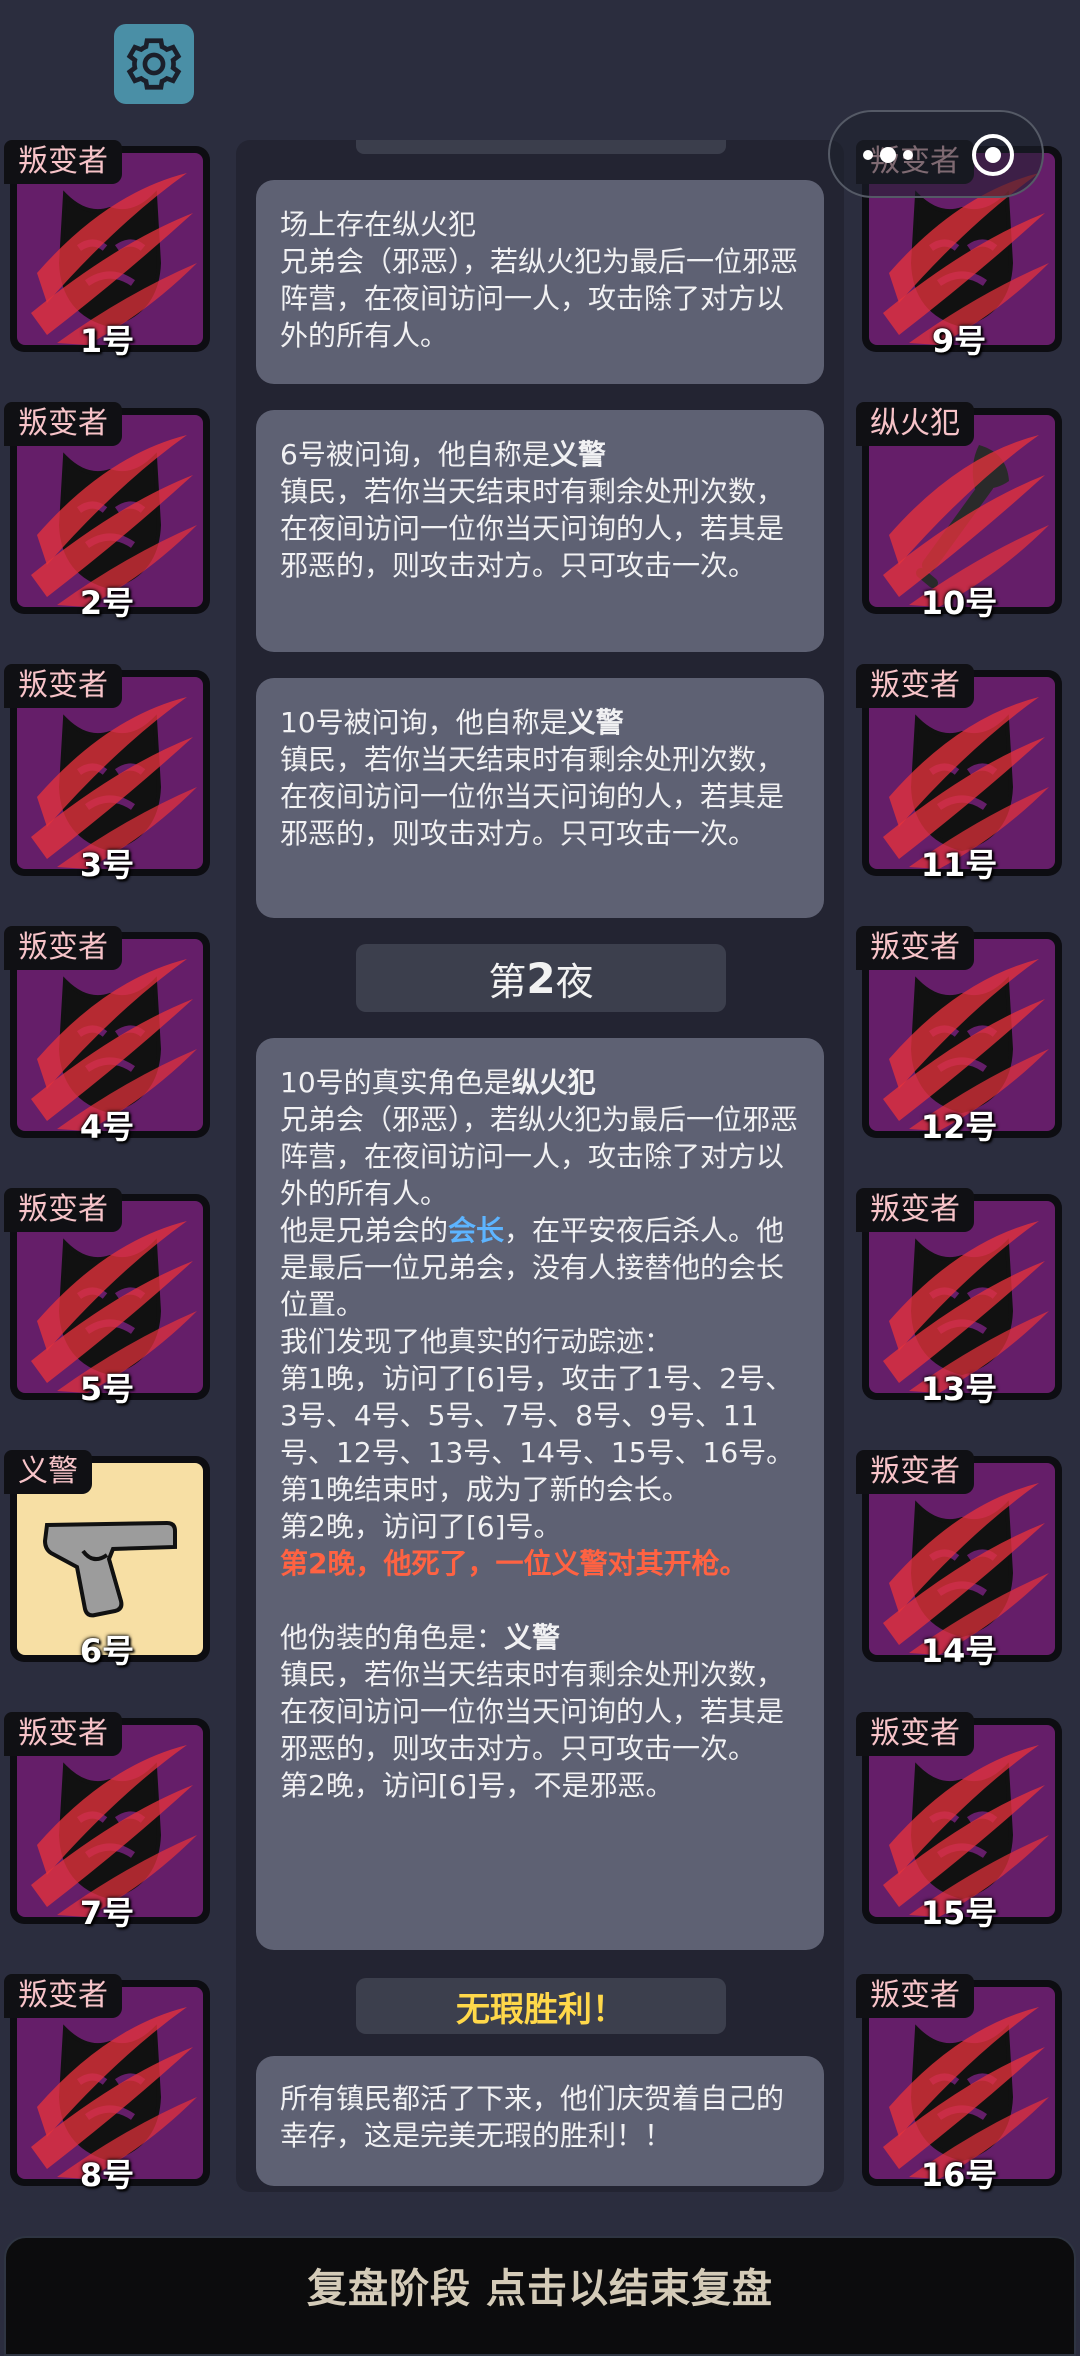 This screenshot has height=2356, width=1080. Describe the element at coordinates (107, 2084) in the screenshot. I see `player-card-8: 叛变者 8号` at that location.